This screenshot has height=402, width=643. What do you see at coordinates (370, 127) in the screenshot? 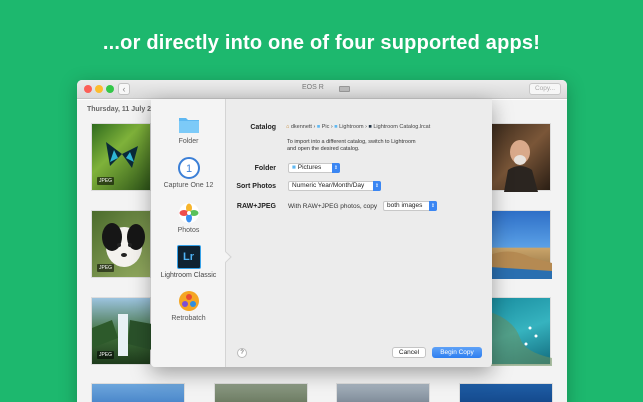
I see `file-icon: ■` at bounding box center [370, 127].